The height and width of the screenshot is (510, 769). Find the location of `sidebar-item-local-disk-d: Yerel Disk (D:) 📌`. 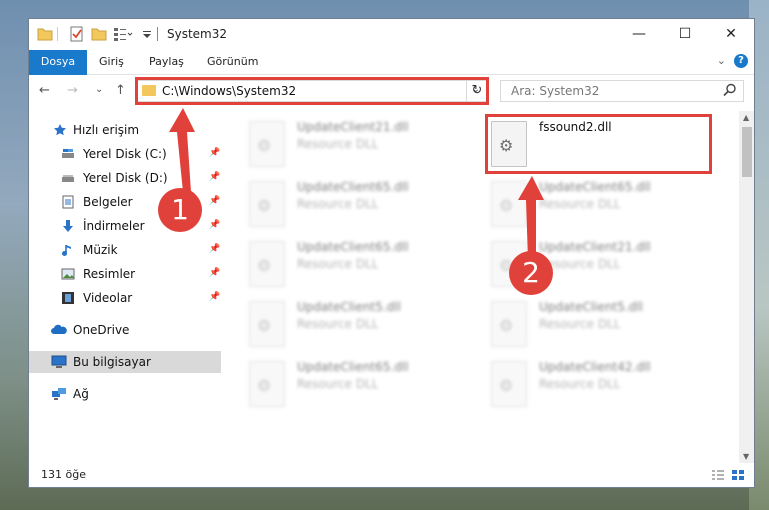

sidebar-item-local-disk-d: Yerel Disk (D:) 📌 is located at coordinates (125, 178).